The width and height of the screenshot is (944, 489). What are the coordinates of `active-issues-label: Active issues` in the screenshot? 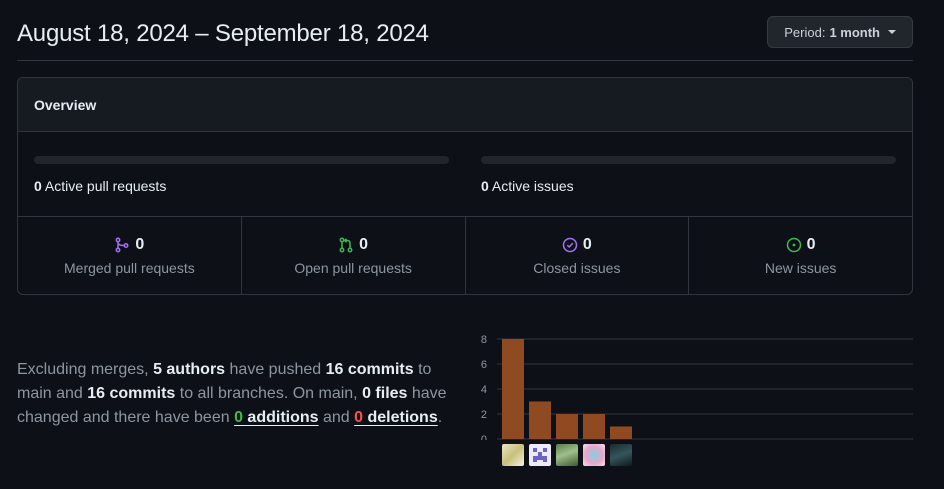 It's located at (532, 186).